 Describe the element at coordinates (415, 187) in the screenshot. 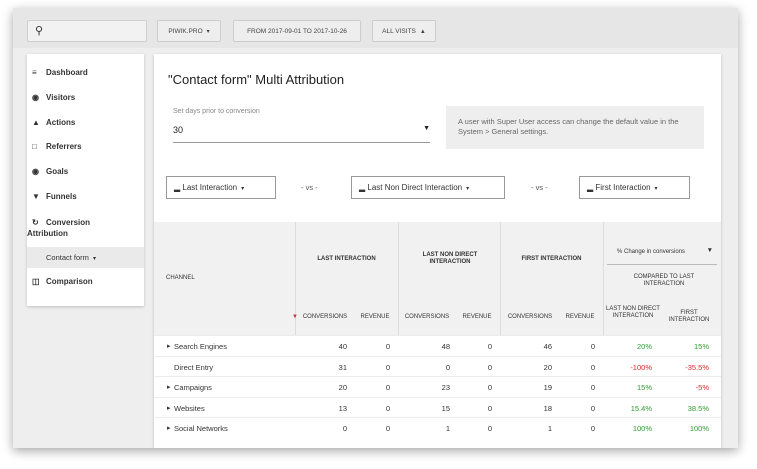

I see `model-select-label: Last Non Direct Interaction` at that location.